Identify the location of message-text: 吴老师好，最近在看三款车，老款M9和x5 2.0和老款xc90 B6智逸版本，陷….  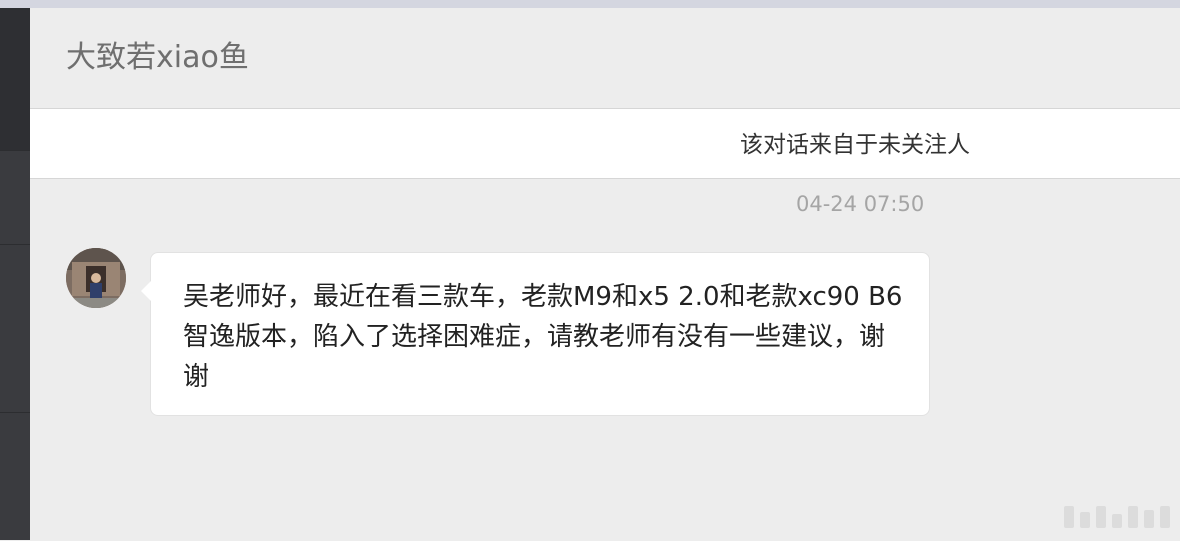
(543, 337).